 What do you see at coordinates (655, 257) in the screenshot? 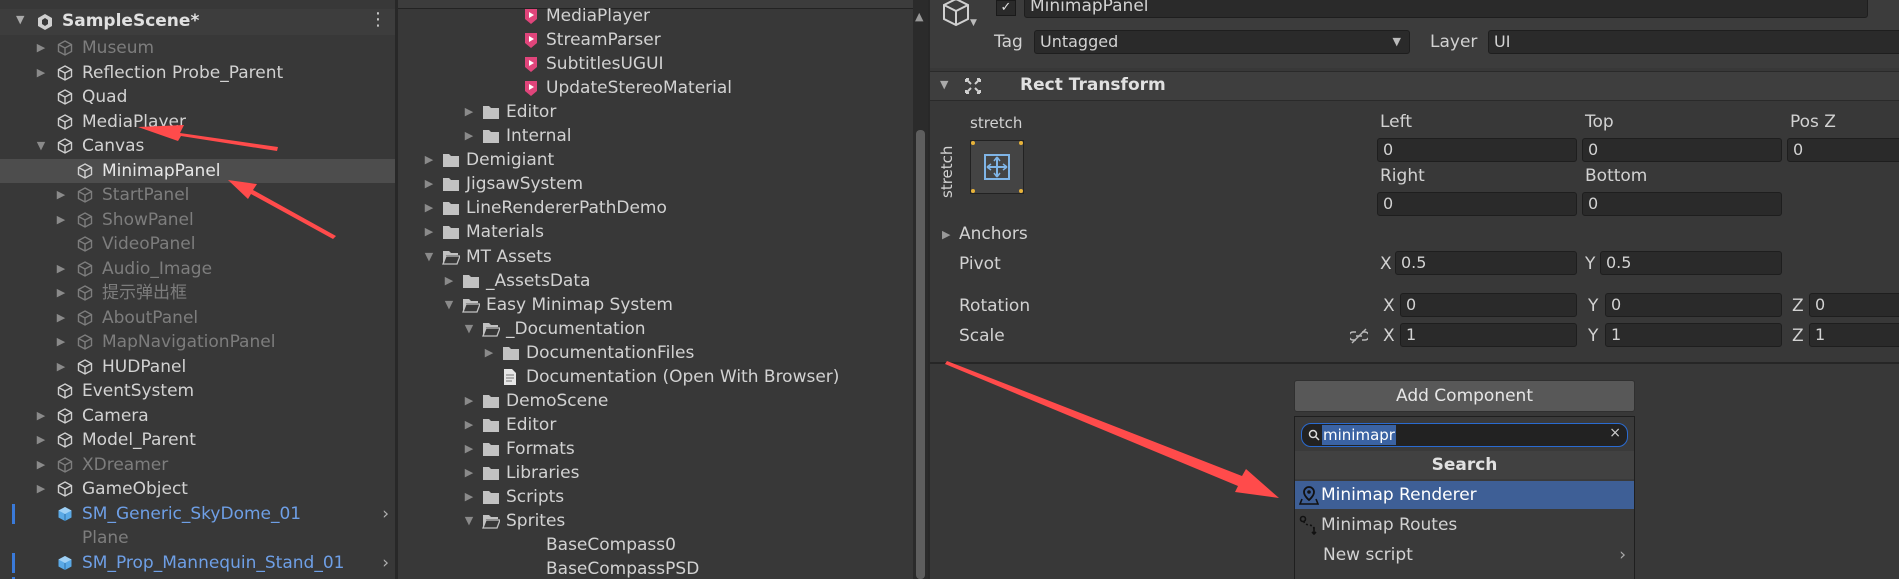
I see `project-item: ▼ MT Assets` at bounding box center [655, 257].